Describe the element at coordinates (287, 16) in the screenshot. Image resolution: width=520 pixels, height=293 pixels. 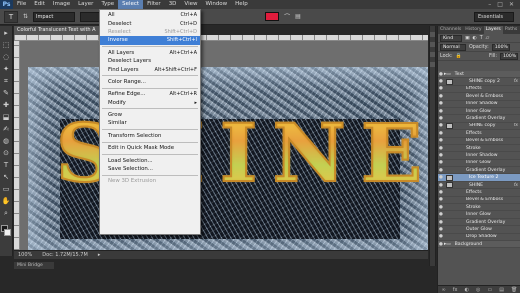
I see `warp-text-icon: ⌒` at that location.